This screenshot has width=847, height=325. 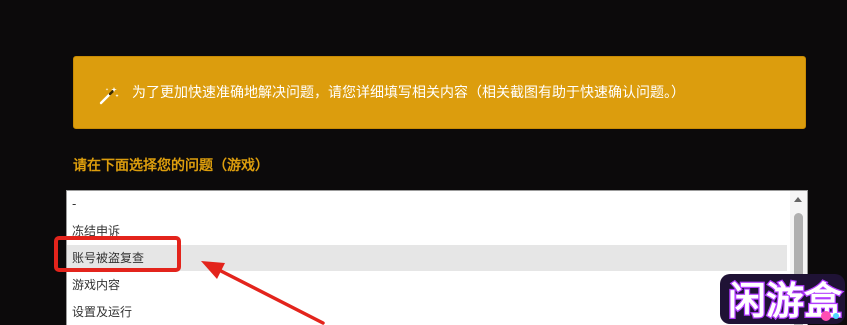 I want to click on list-option-blank: -, so click(x=427, y=204).